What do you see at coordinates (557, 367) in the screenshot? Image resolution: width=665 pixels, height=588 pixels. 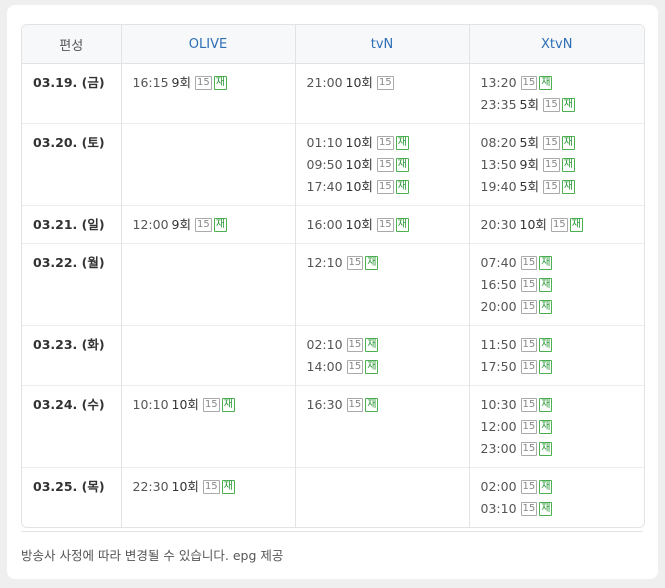 I see `broadcast-slot: 17:50 15 재` at bounding box center [557, 367].